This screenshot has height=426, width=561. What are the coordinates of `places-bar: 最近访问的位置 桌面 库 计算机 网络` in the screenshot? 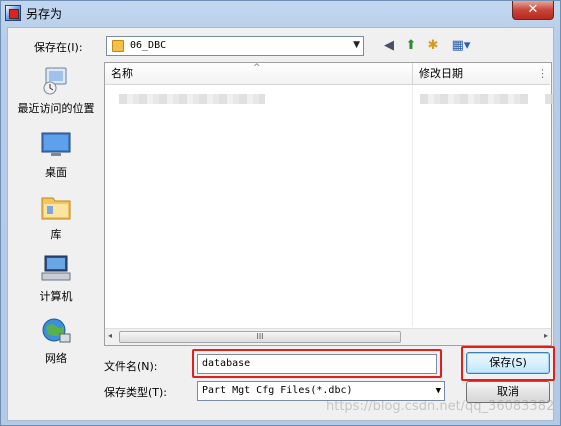 It's located at (56, 240).